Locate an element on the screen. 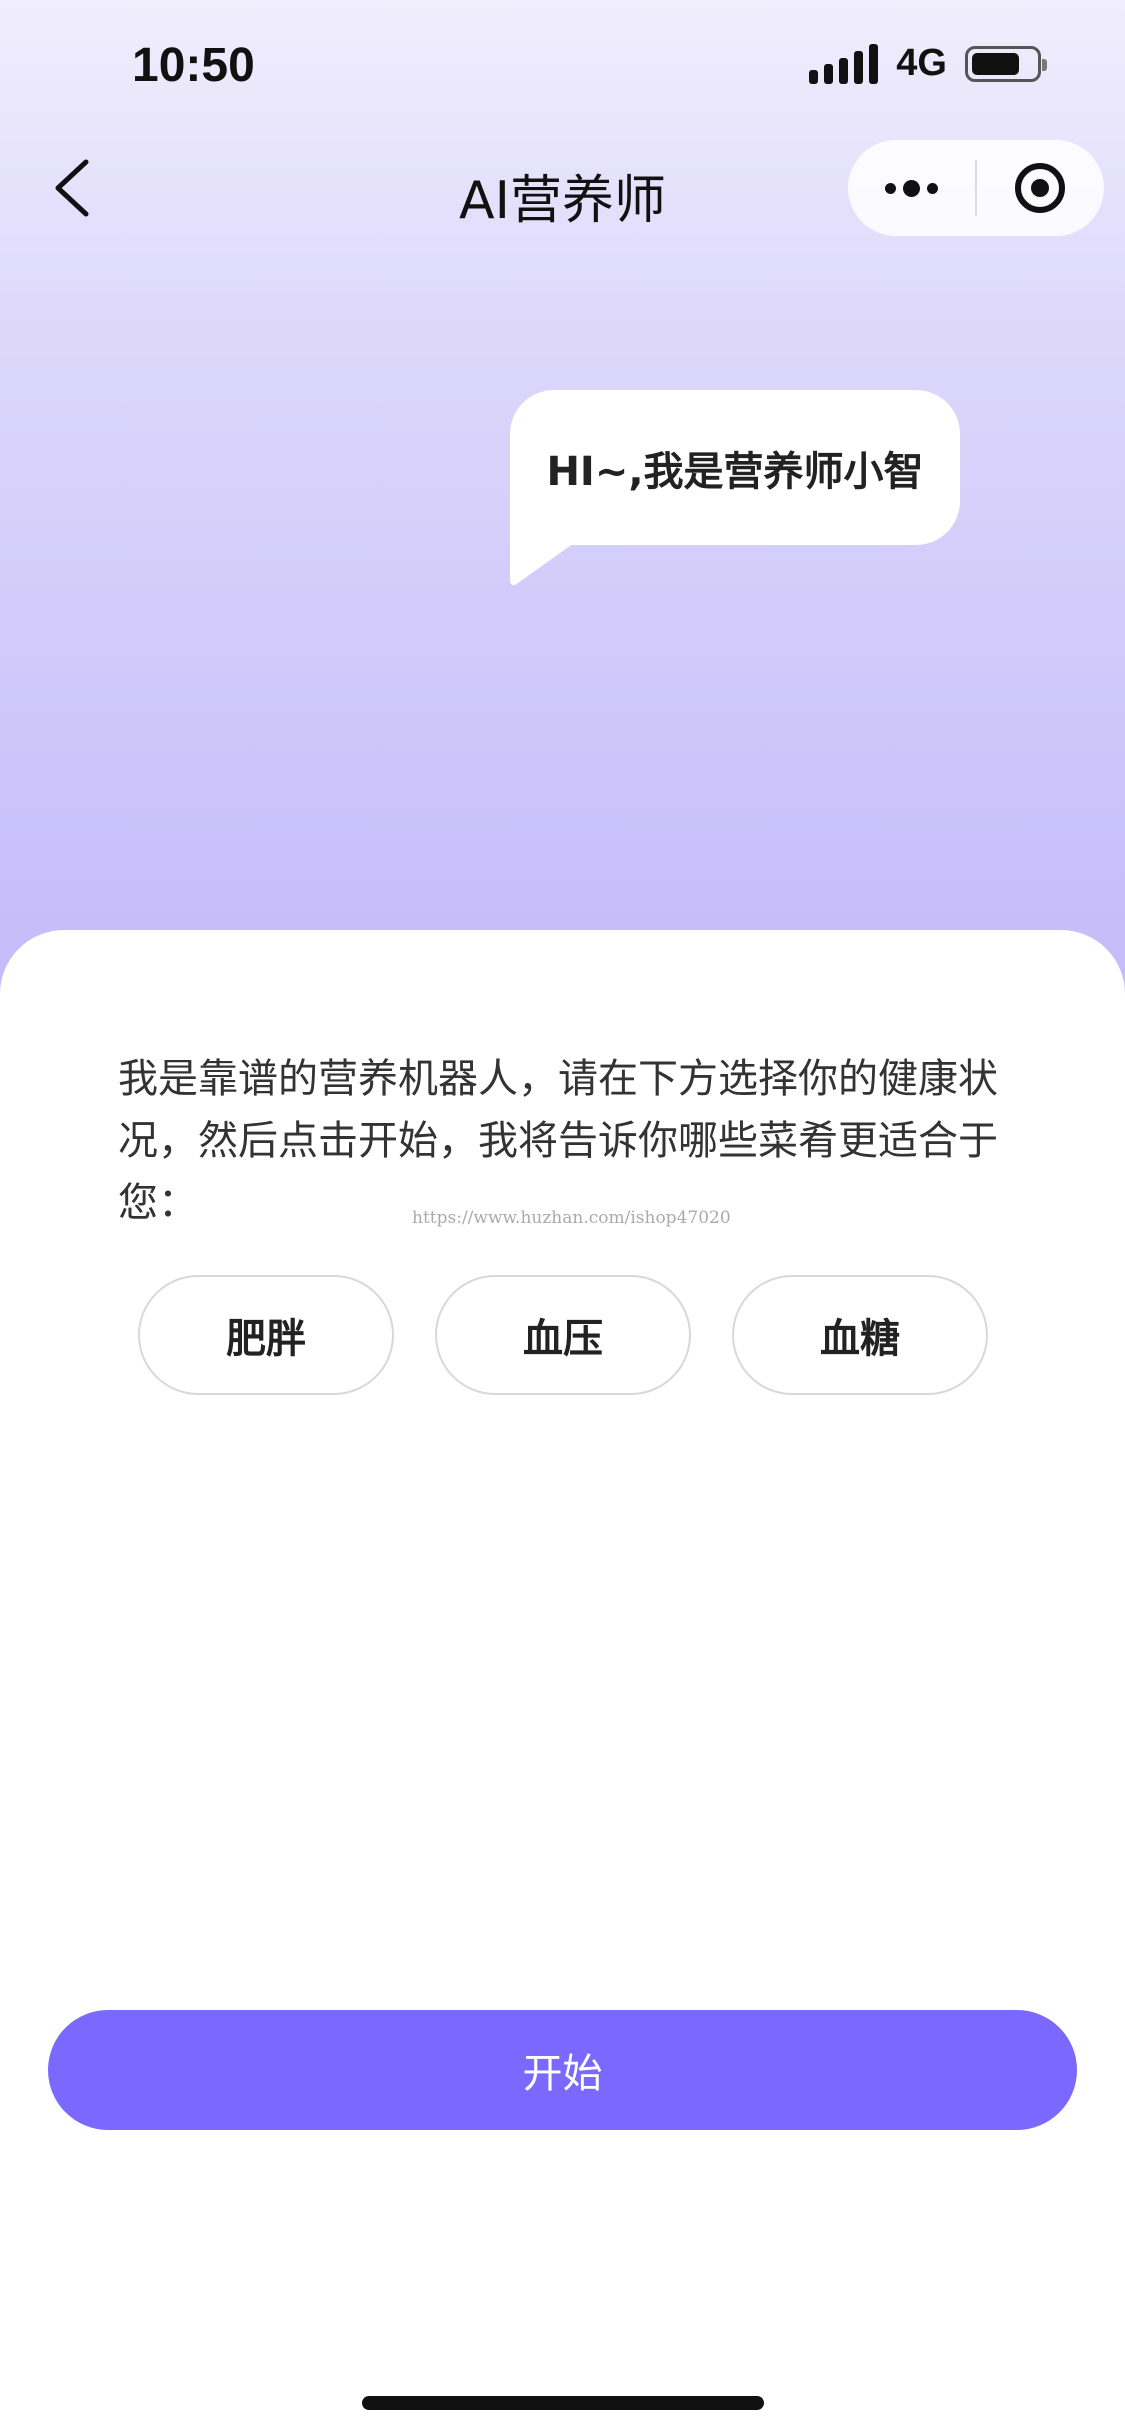  watermark-url: https://www.huzhan.com/ishop47020 is located at coordinates (571, 1218).